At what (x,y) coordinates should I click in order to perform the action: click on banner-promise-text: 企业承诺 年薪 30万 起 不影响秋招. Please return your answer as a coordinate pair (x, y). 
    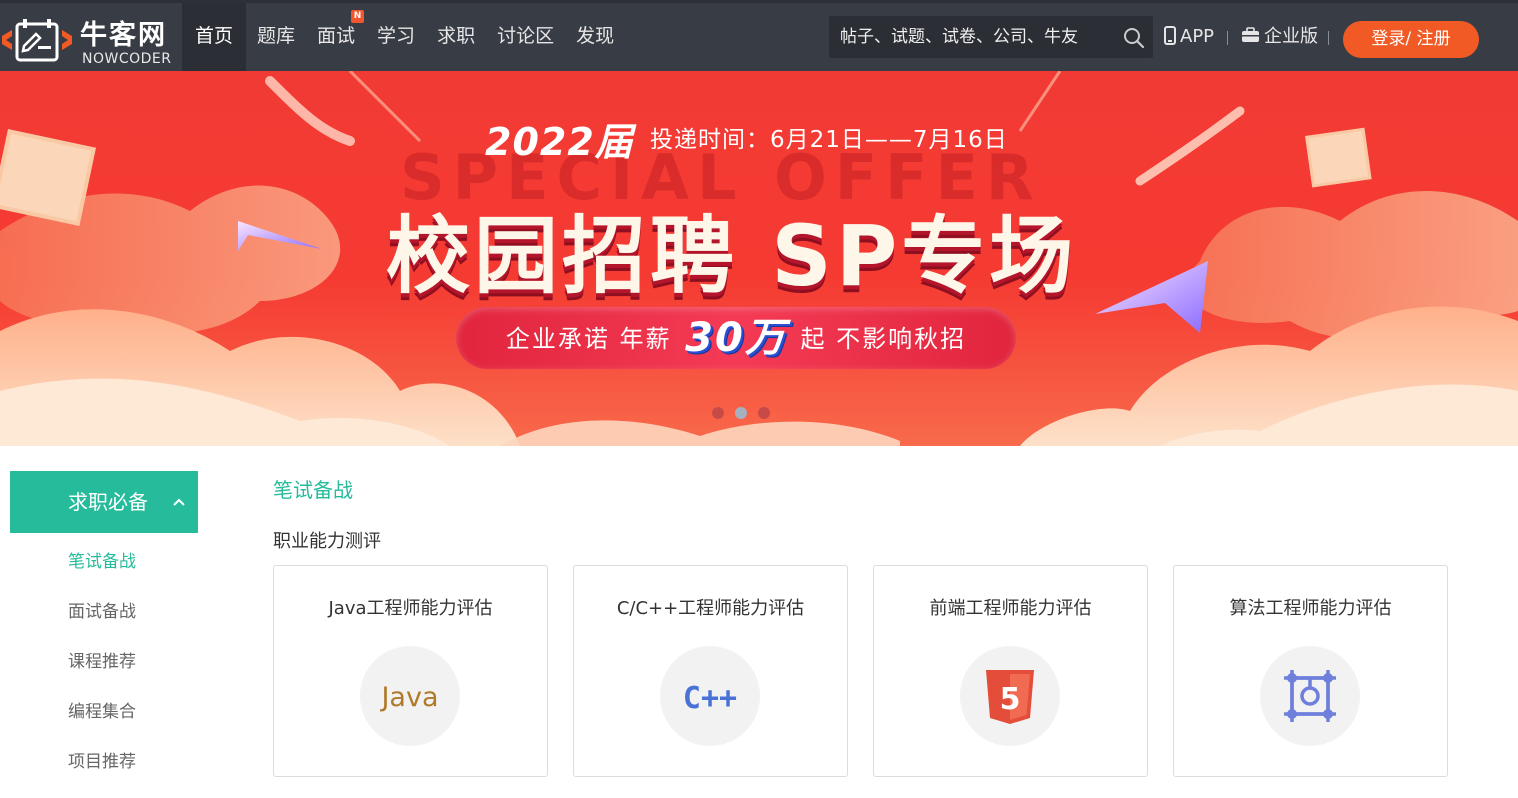
    Looking at the image, I should click on (736, 338).